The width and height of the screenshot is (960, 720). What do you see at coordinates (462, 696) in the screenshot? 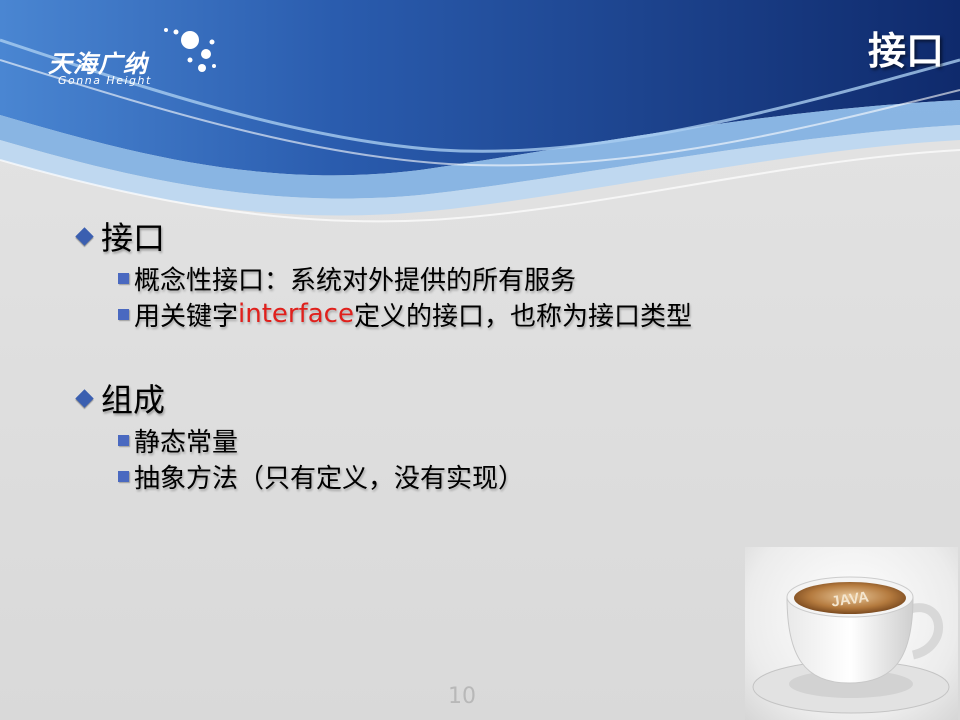
I see `page-number: 10` at bounding box center [462, 696].